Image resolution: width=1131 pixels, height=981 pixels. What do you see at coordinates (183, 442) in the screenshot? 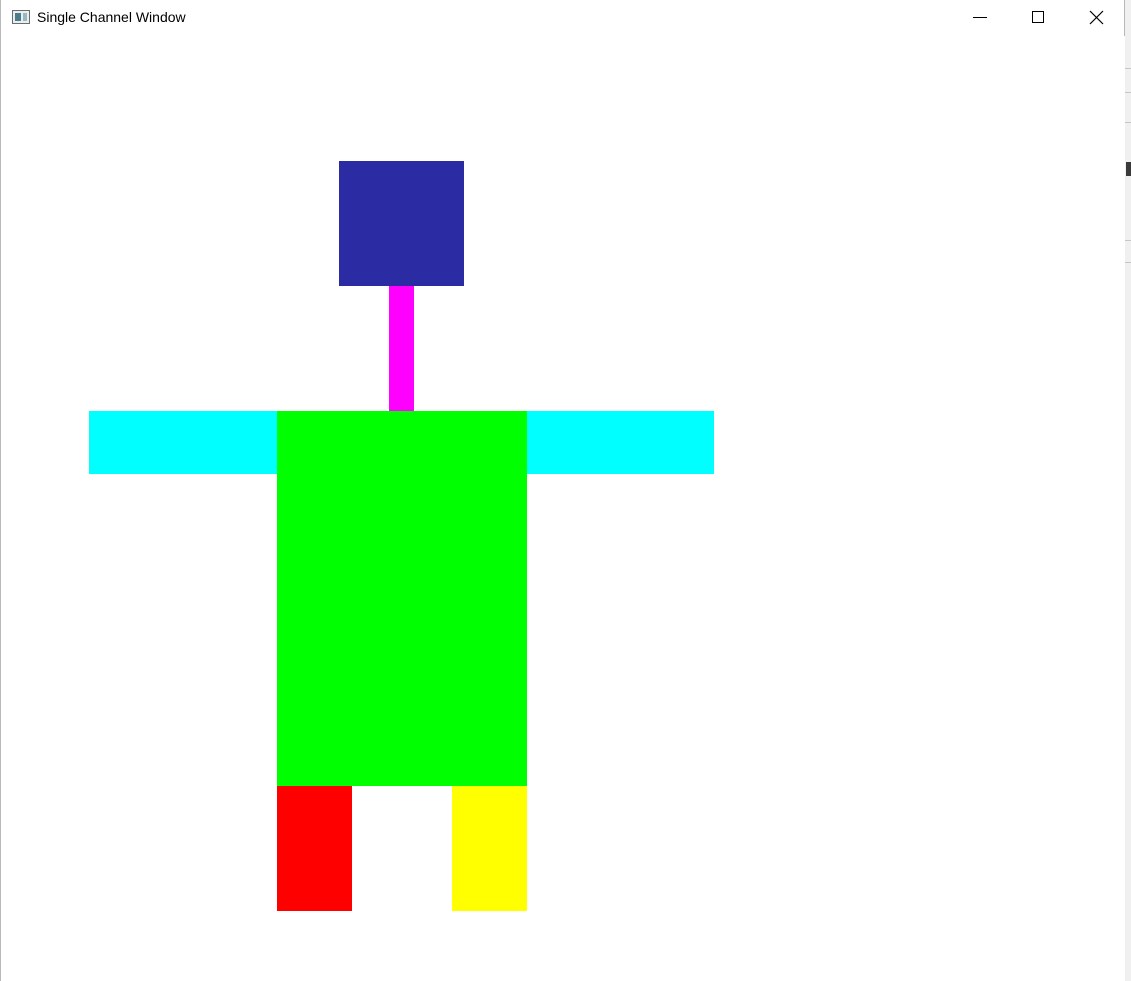
I see `figure-left-arm` at bounding box center [183, 442].